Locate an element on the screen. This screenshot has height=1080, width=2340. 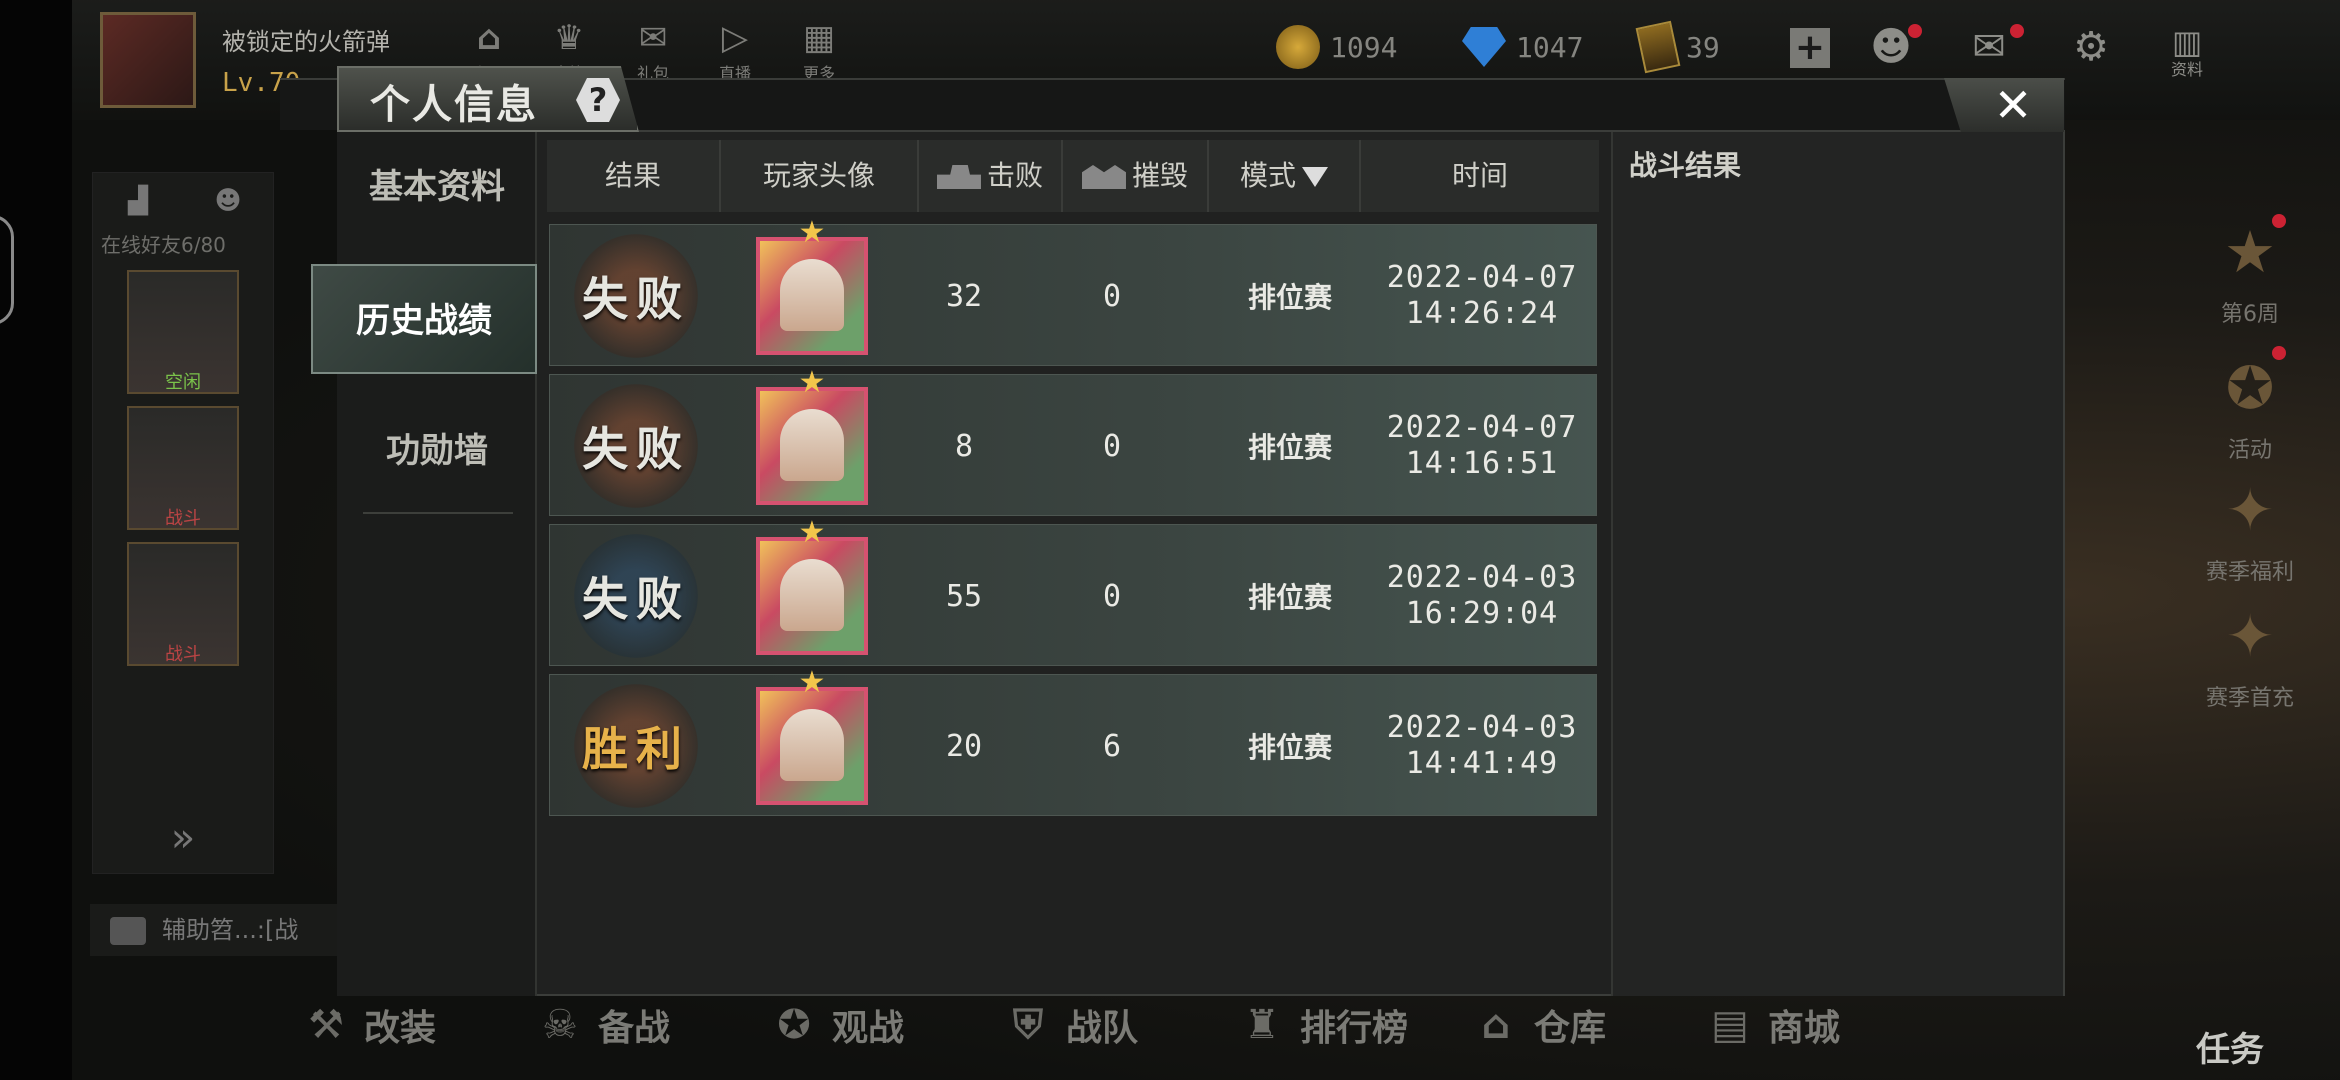
building-icon is located at coordinates (1103, 177).